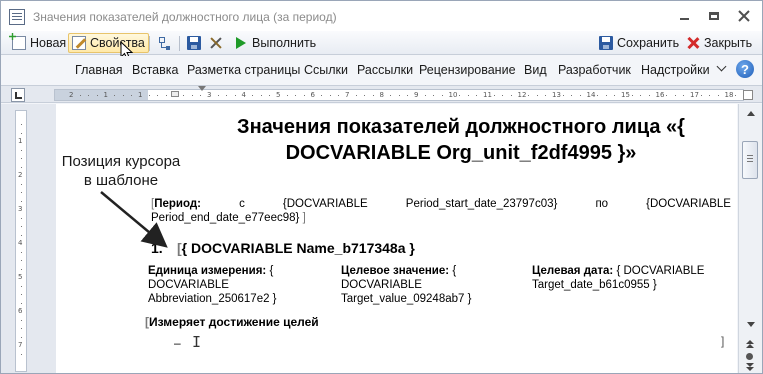 The height and width of the screenshot is (374, 763). What do you see at coordinates (750, 160) in the screenshot?
I see `scroll-thumb` at bounding box center [750, 160].